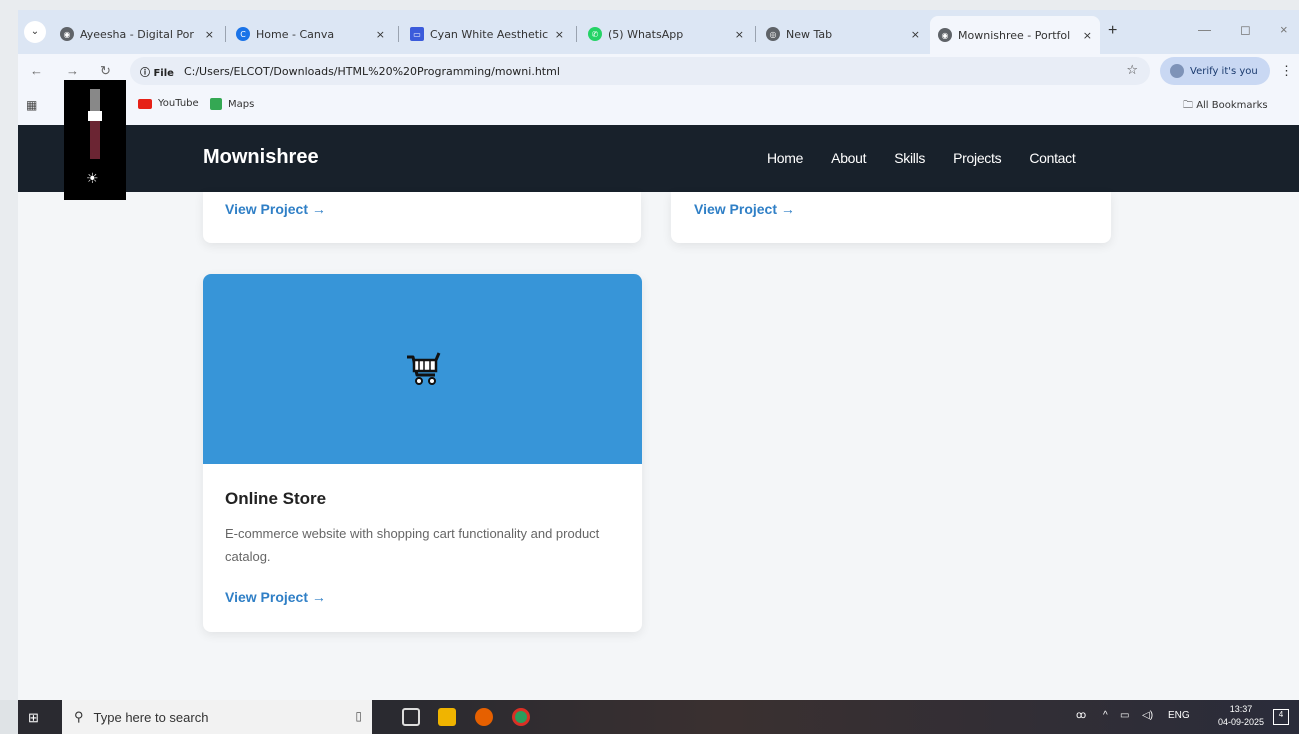  What do you see at coordinates (310, 34) in the screenshot?
I see `tab-canva: C Home - Canva ×` at bounding box center [310, 34].